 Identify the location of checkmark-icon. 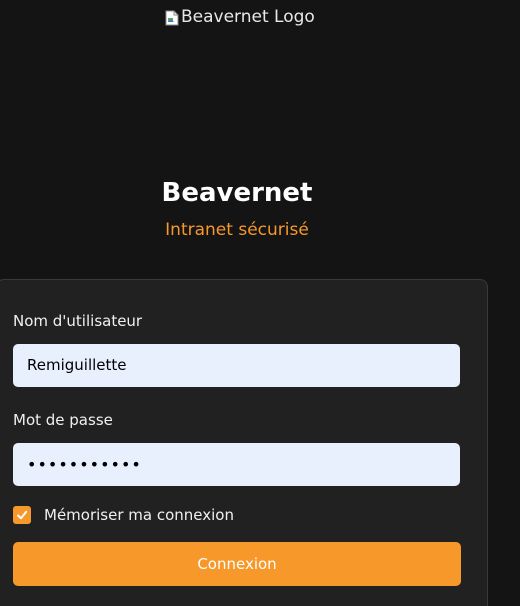
(22, 515).